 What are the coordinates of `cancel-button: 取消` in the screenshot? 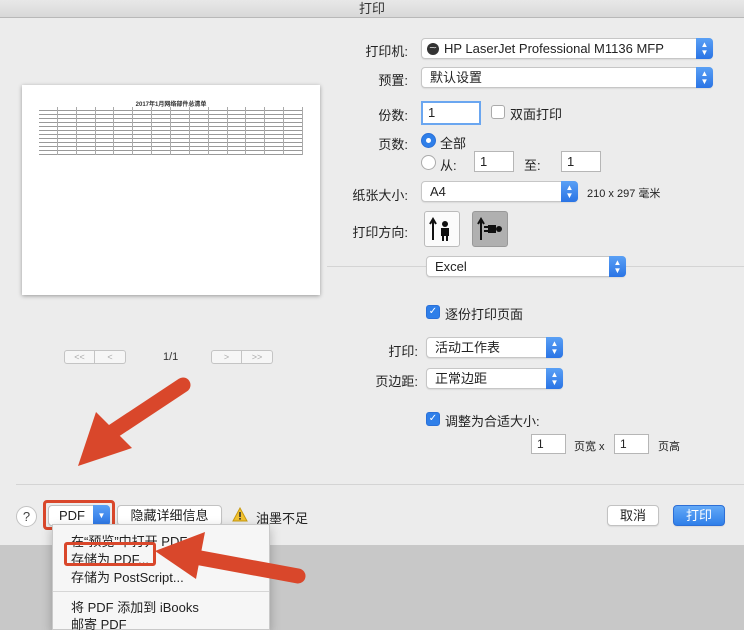 It's located at (633, 515).